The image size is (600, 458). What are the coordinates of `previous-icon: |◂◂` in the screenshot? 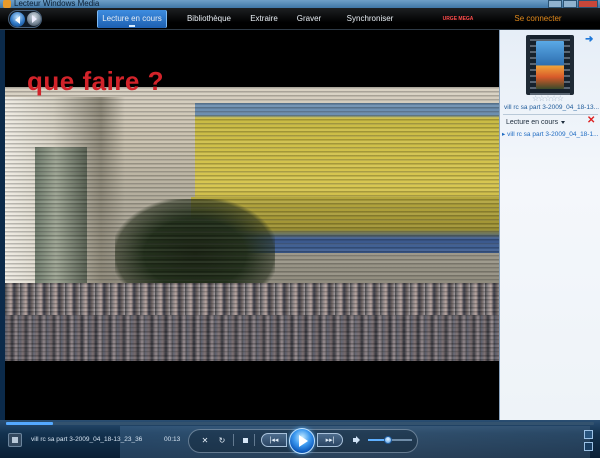 It's located at (274, 440).